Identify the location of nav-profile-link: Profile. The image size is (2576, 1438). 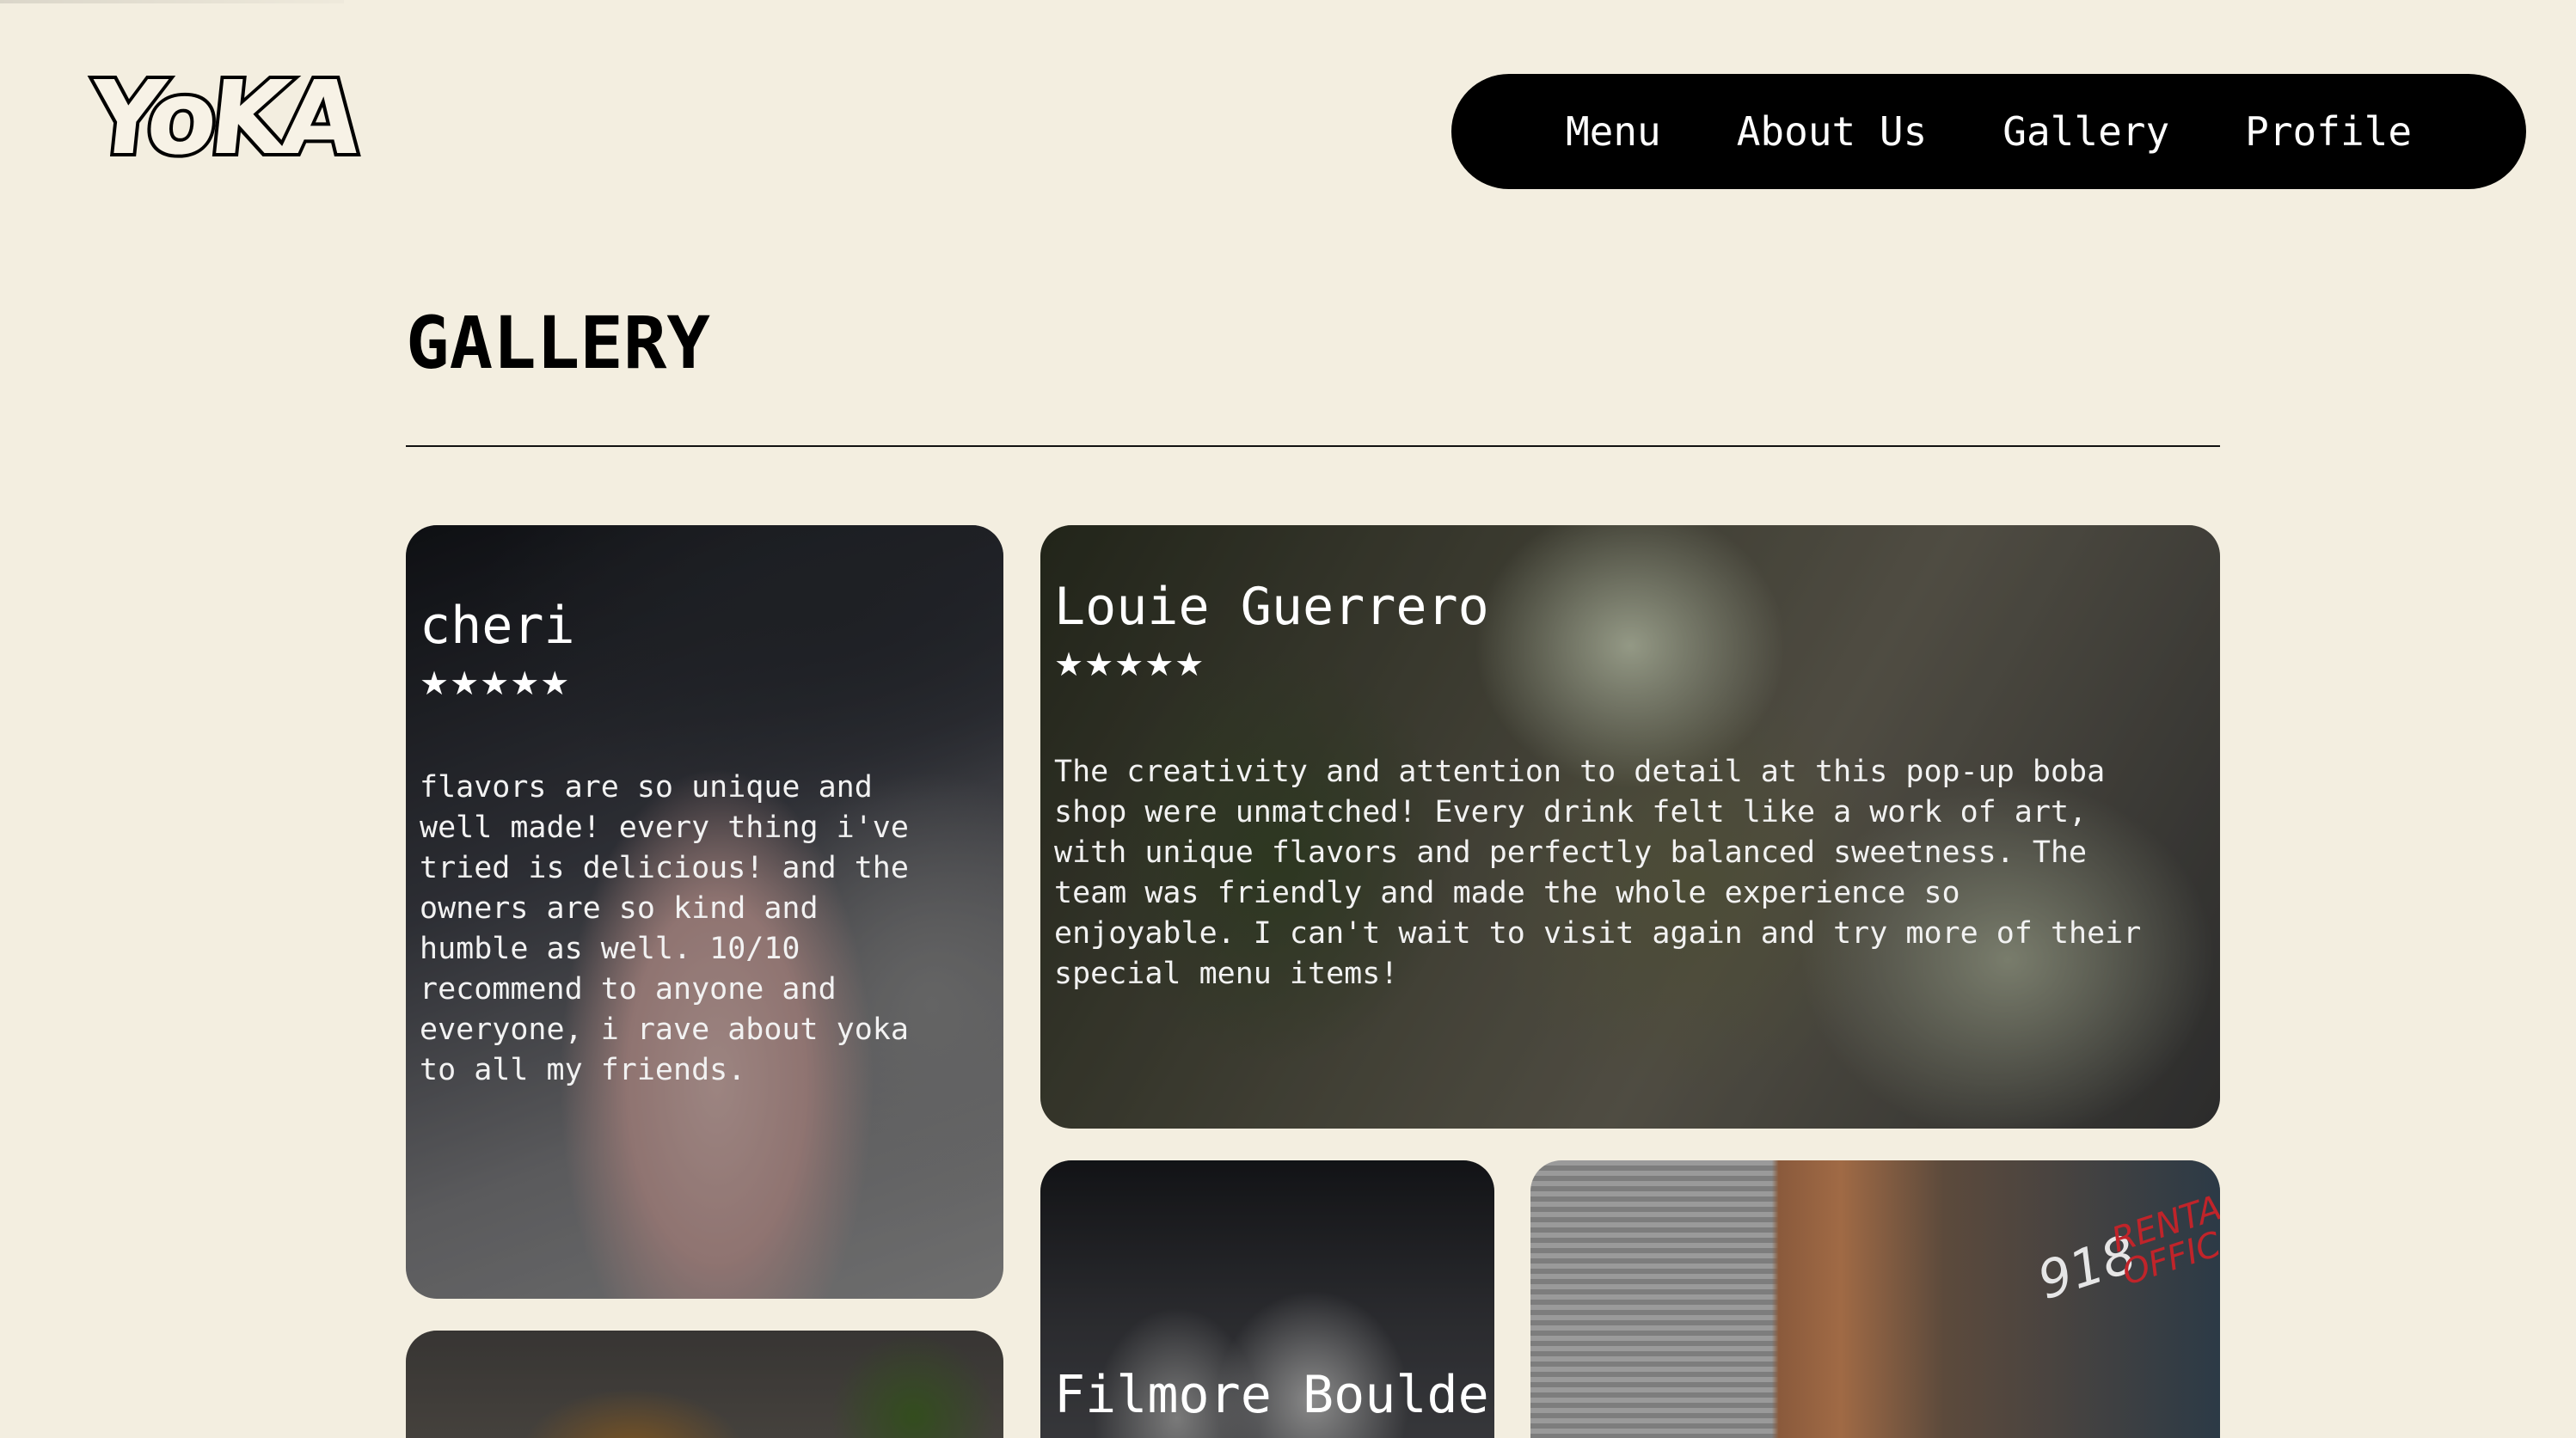
(2328, 131).